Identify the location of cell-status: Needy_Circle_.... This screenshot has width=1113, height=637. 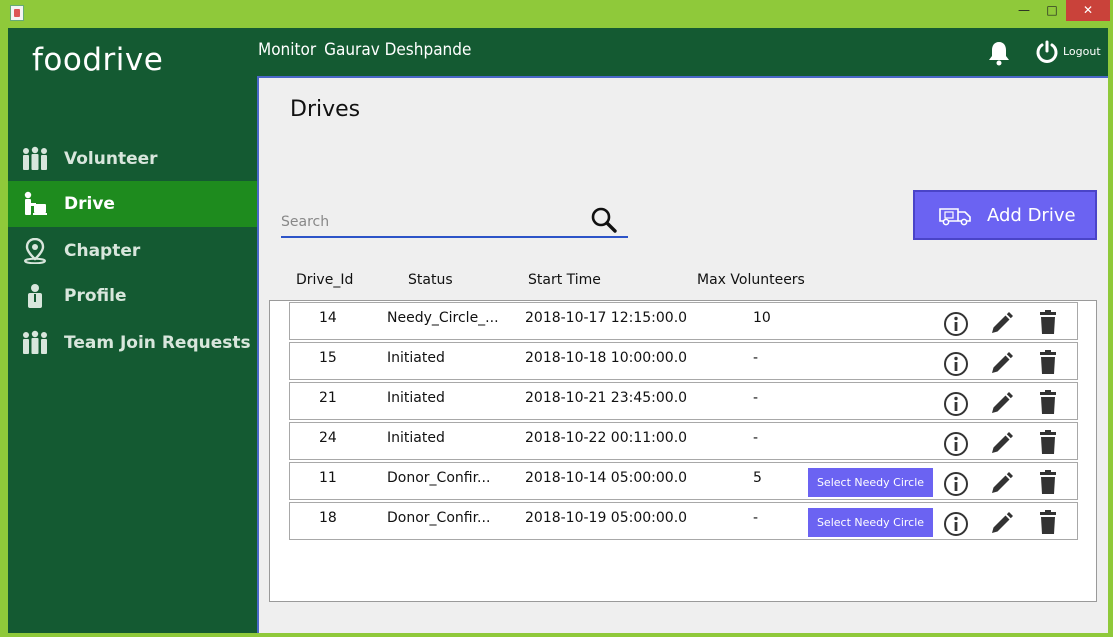
(443, 318).